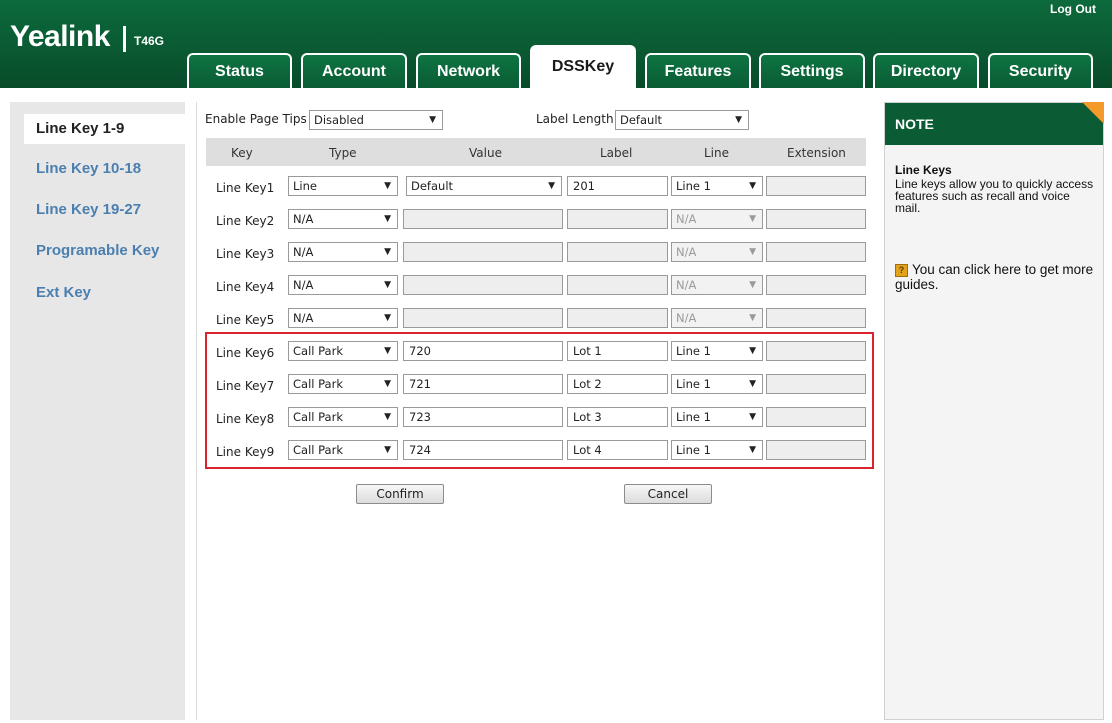 This screenshot has height=723, width=1112. Describe the element at coordinates (617, 384) in the screenshot. I see `label-input: Lot 2` at that location.